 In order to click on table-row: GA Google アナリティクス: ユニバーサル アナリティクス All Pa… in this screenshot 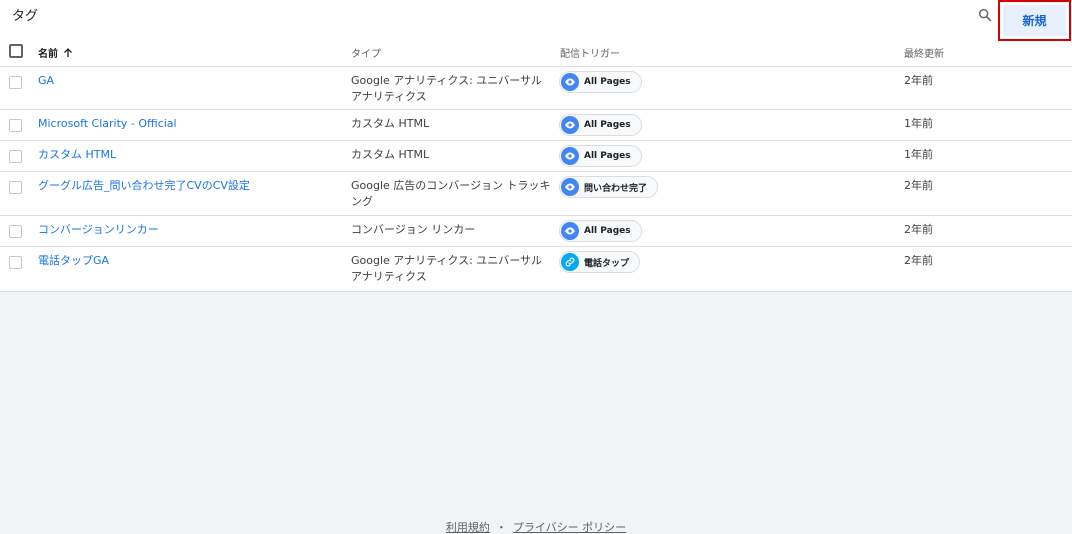, I will do `click(536, 88)`.